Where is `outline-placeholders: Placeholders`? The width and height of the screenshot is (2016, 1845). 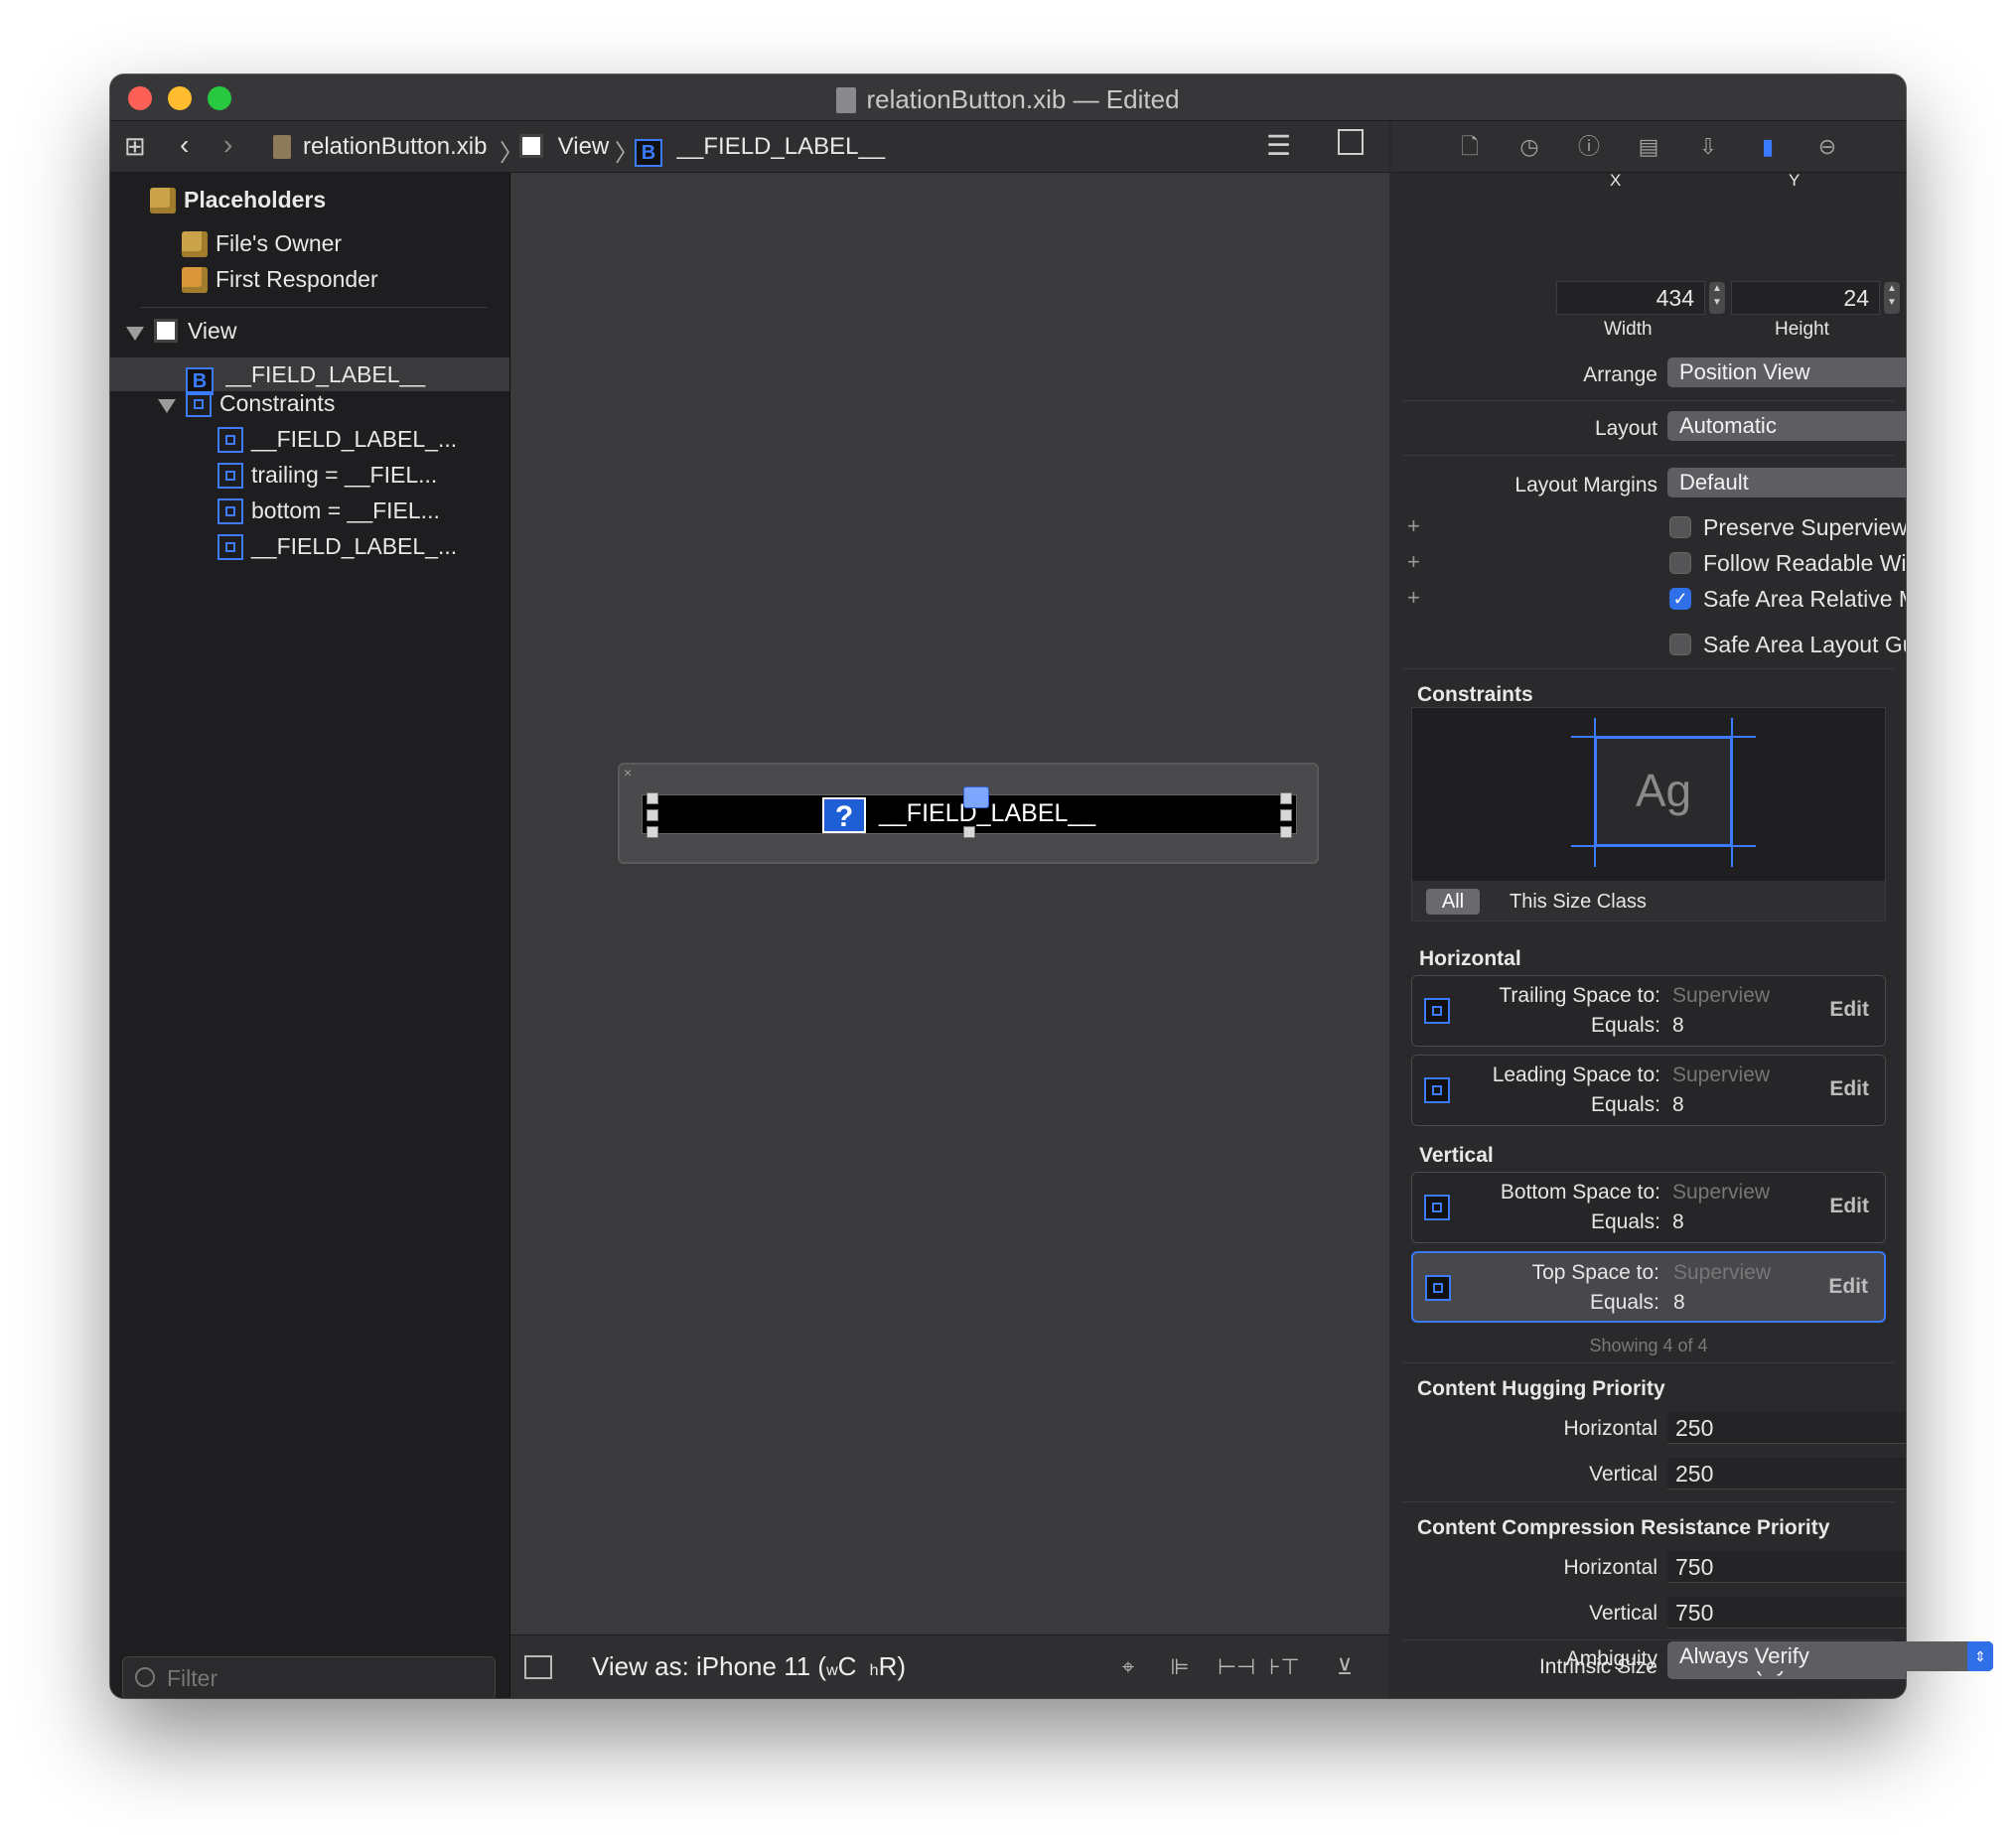
outline-placeholders: Placeholders is located at coordinates (238, 200).